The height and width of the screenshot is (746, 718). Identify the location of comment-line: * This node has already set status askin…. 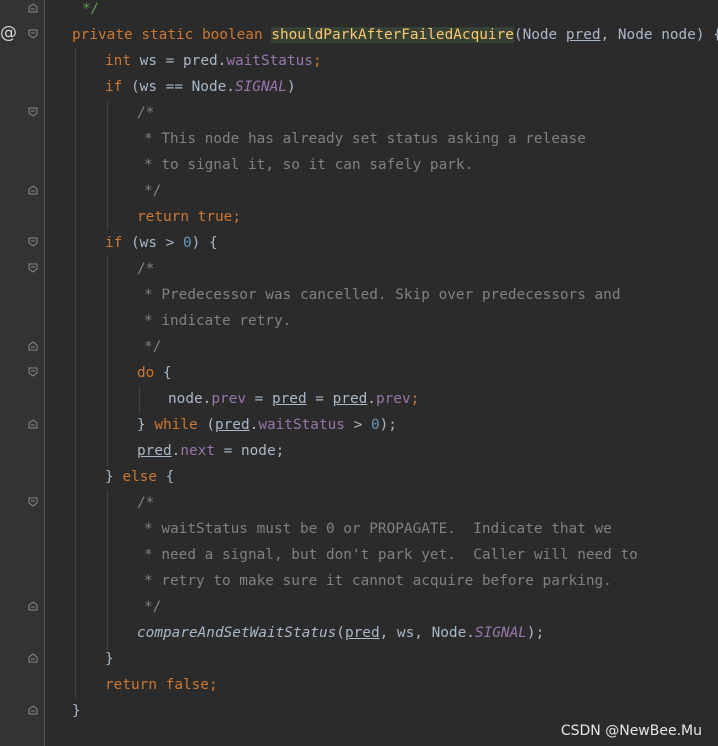
(365, 139).